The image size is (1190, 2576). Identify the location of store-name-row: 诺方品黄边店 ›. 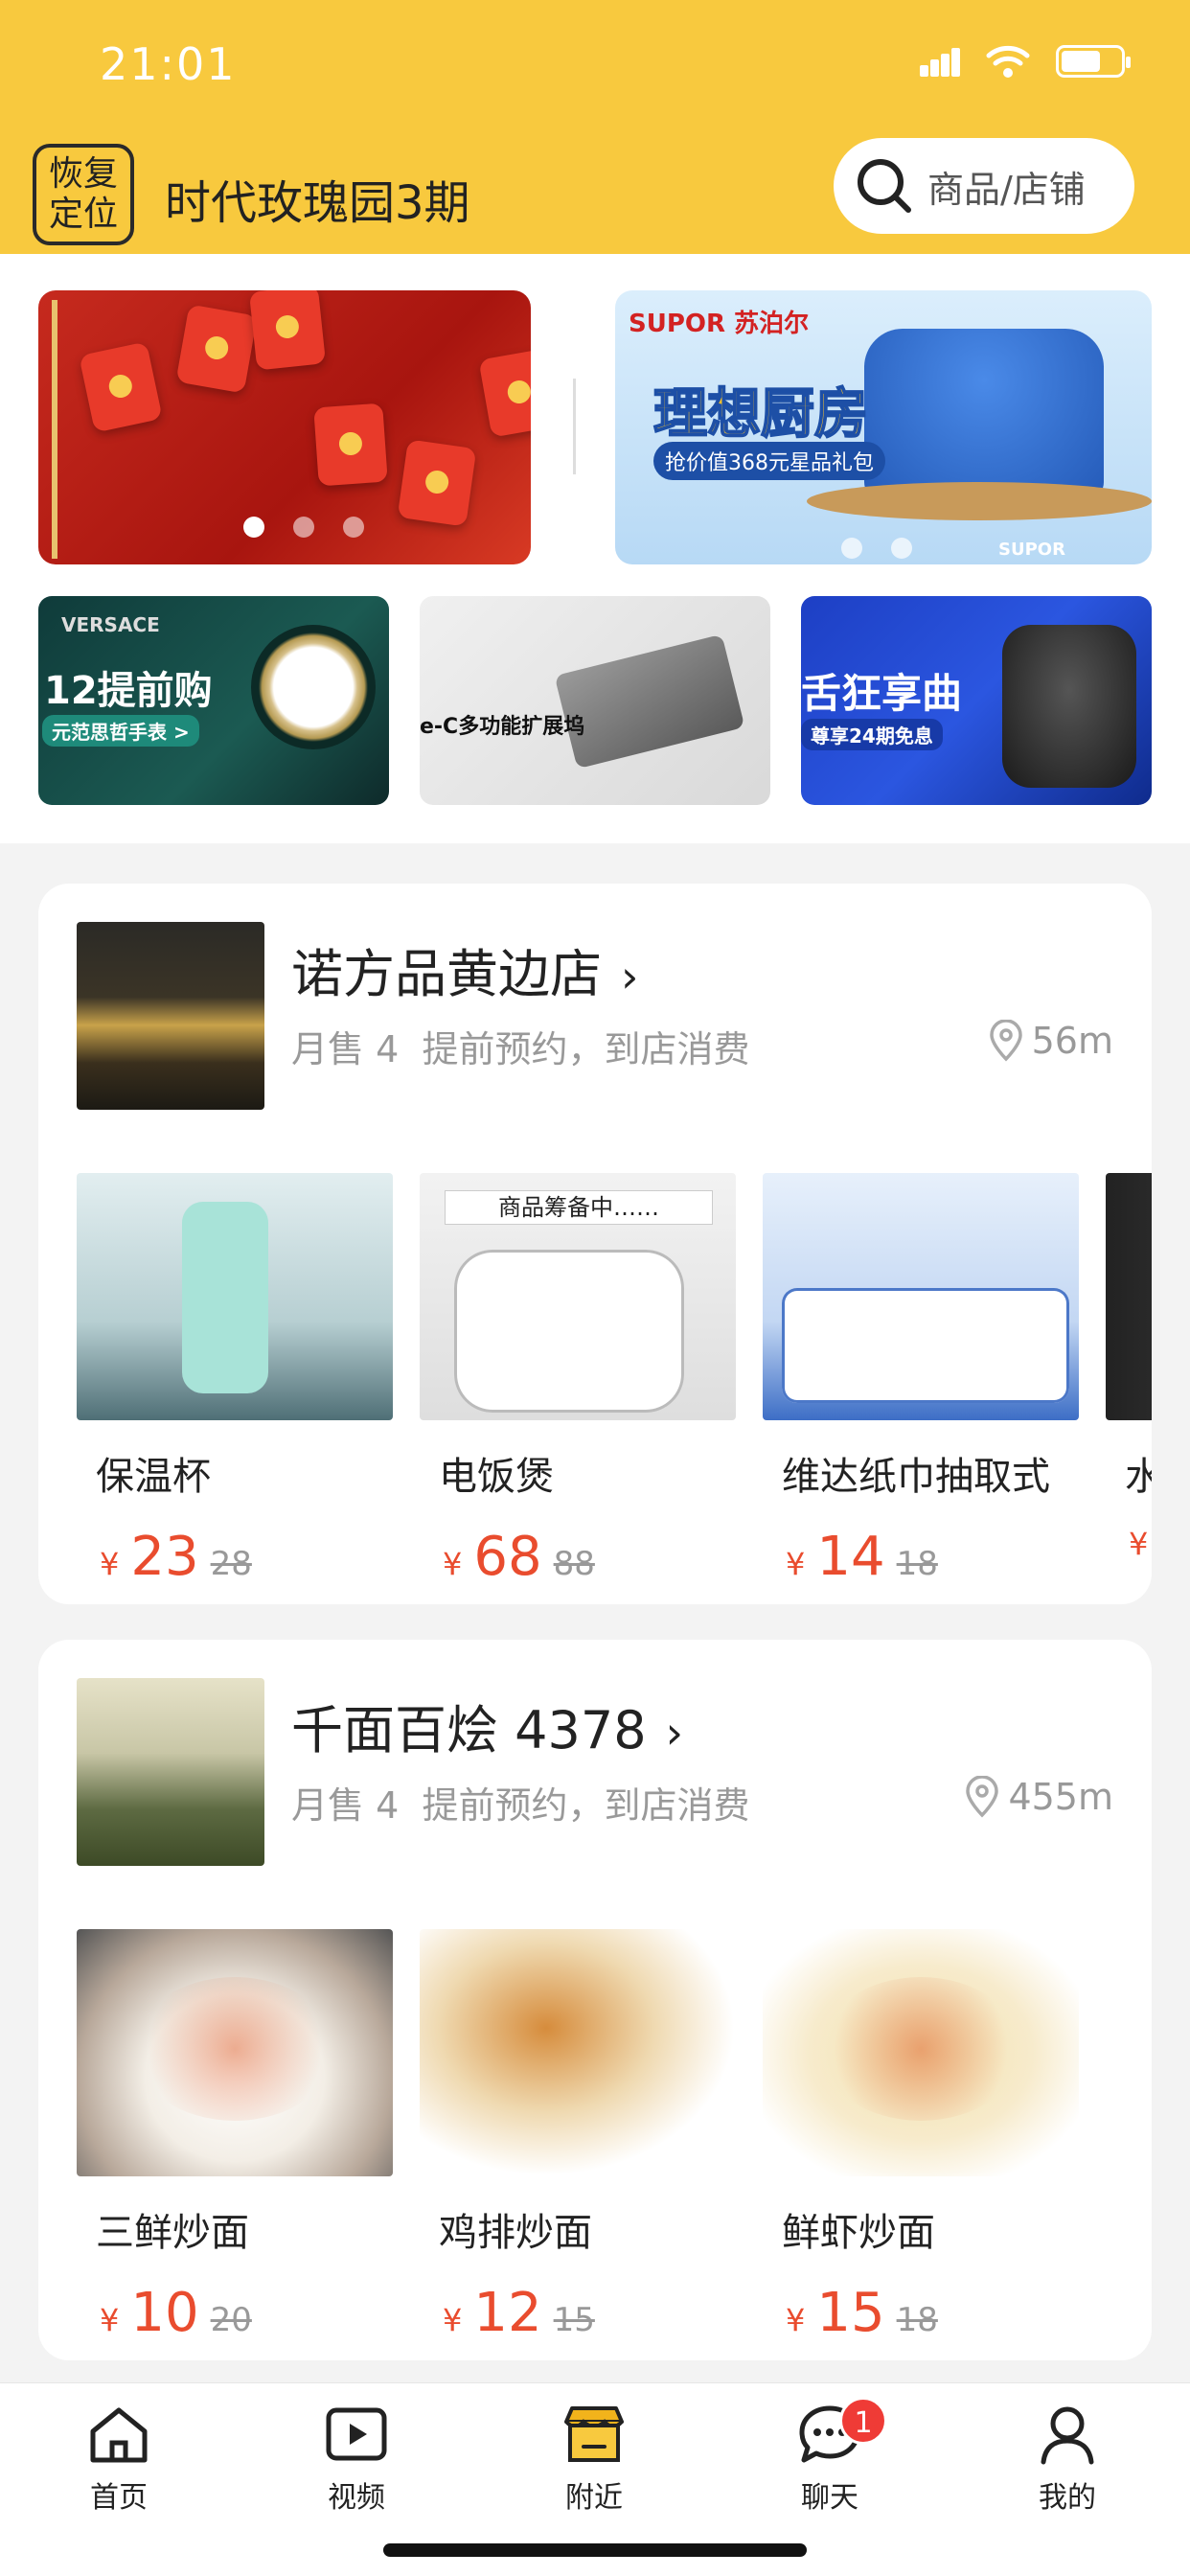
(465, 969).